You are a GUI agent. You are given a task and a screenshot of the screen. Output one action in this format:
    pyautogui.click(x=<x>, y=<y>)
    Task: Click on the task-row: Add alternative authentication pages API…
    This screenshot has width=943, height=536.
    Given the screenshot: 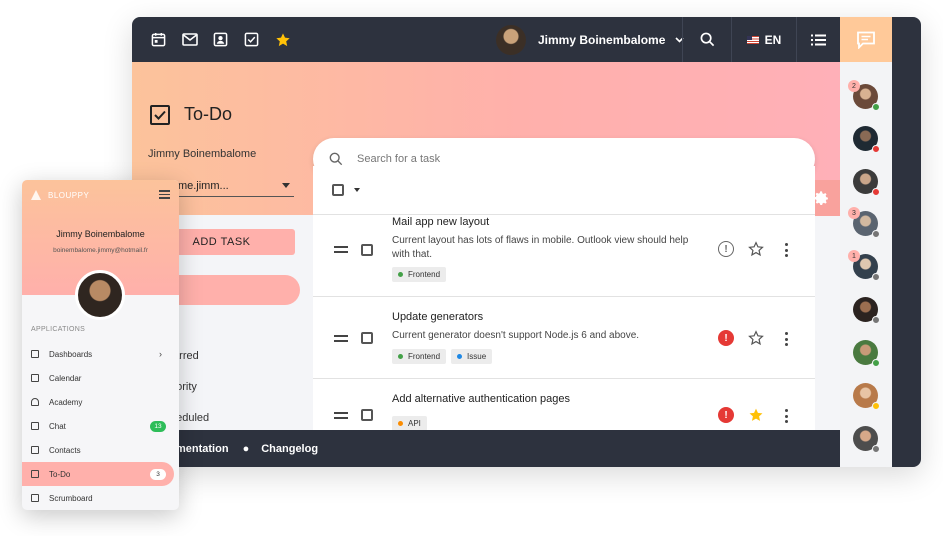 What is the action you would take?
    pyautogui.click(x=564, y=404)
    